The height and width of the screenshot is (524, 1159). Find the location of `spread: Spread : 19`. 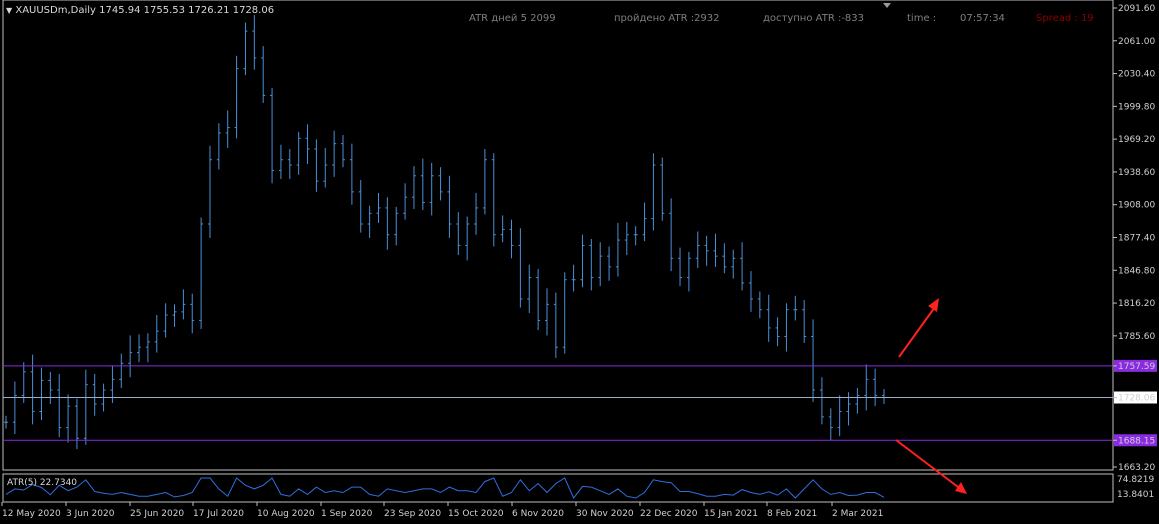

spread: Spread : 19 is located at coordinates (1065, 18).